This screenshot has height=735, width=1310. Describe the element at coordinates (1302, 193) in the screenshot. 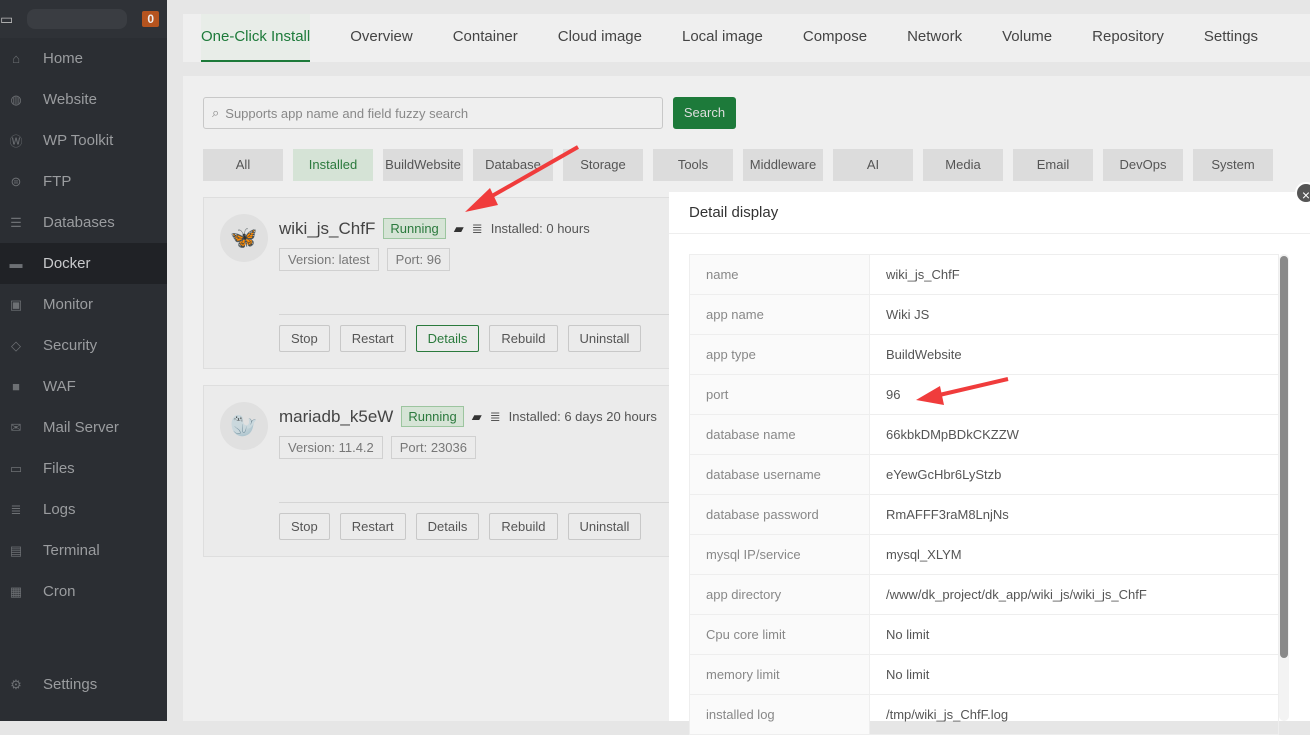

I see `close-modal-button: ×` at that location.